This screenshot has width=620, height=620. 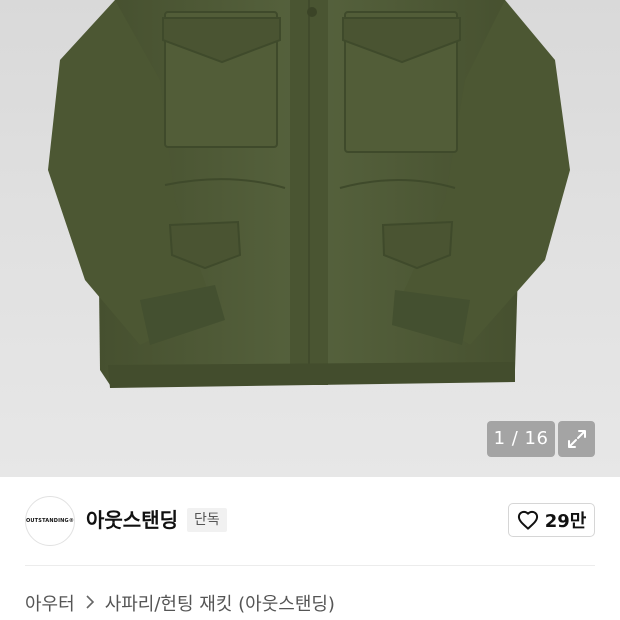 I want to click on breadcrumb-category: 아우터, so click(x=50, y=603).